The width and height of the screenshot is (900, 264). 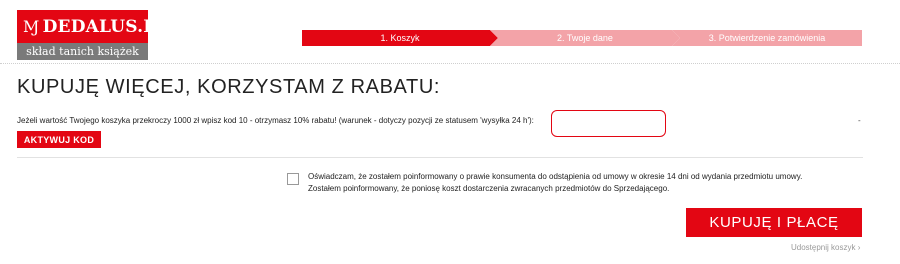 I want to click on buy-and-pay-button: KUPUJĘ I PŁACĘ, so click(x=774, y=222).